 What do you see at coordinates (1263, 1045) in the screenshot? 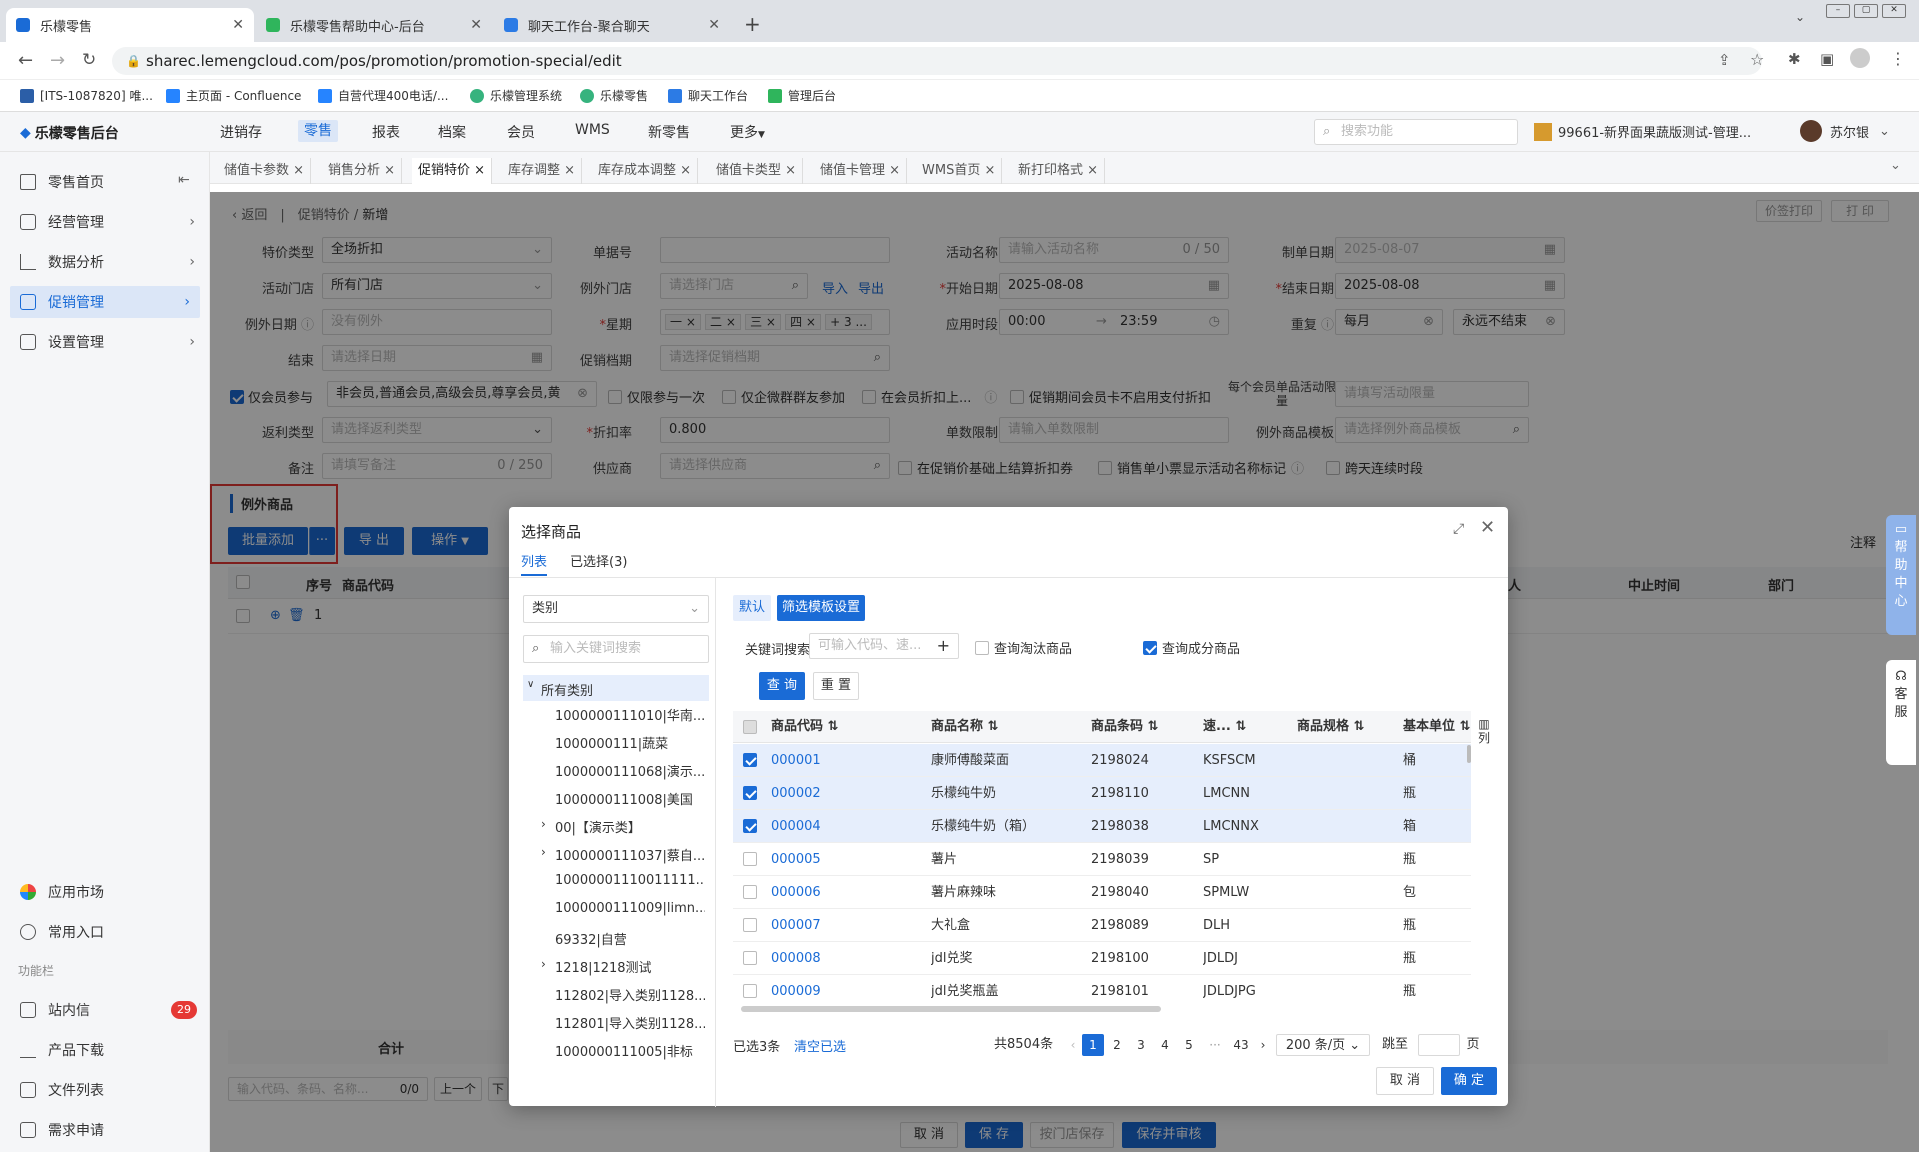
I see `next-page-icon: ›` at bounding box center [1263, 1045].